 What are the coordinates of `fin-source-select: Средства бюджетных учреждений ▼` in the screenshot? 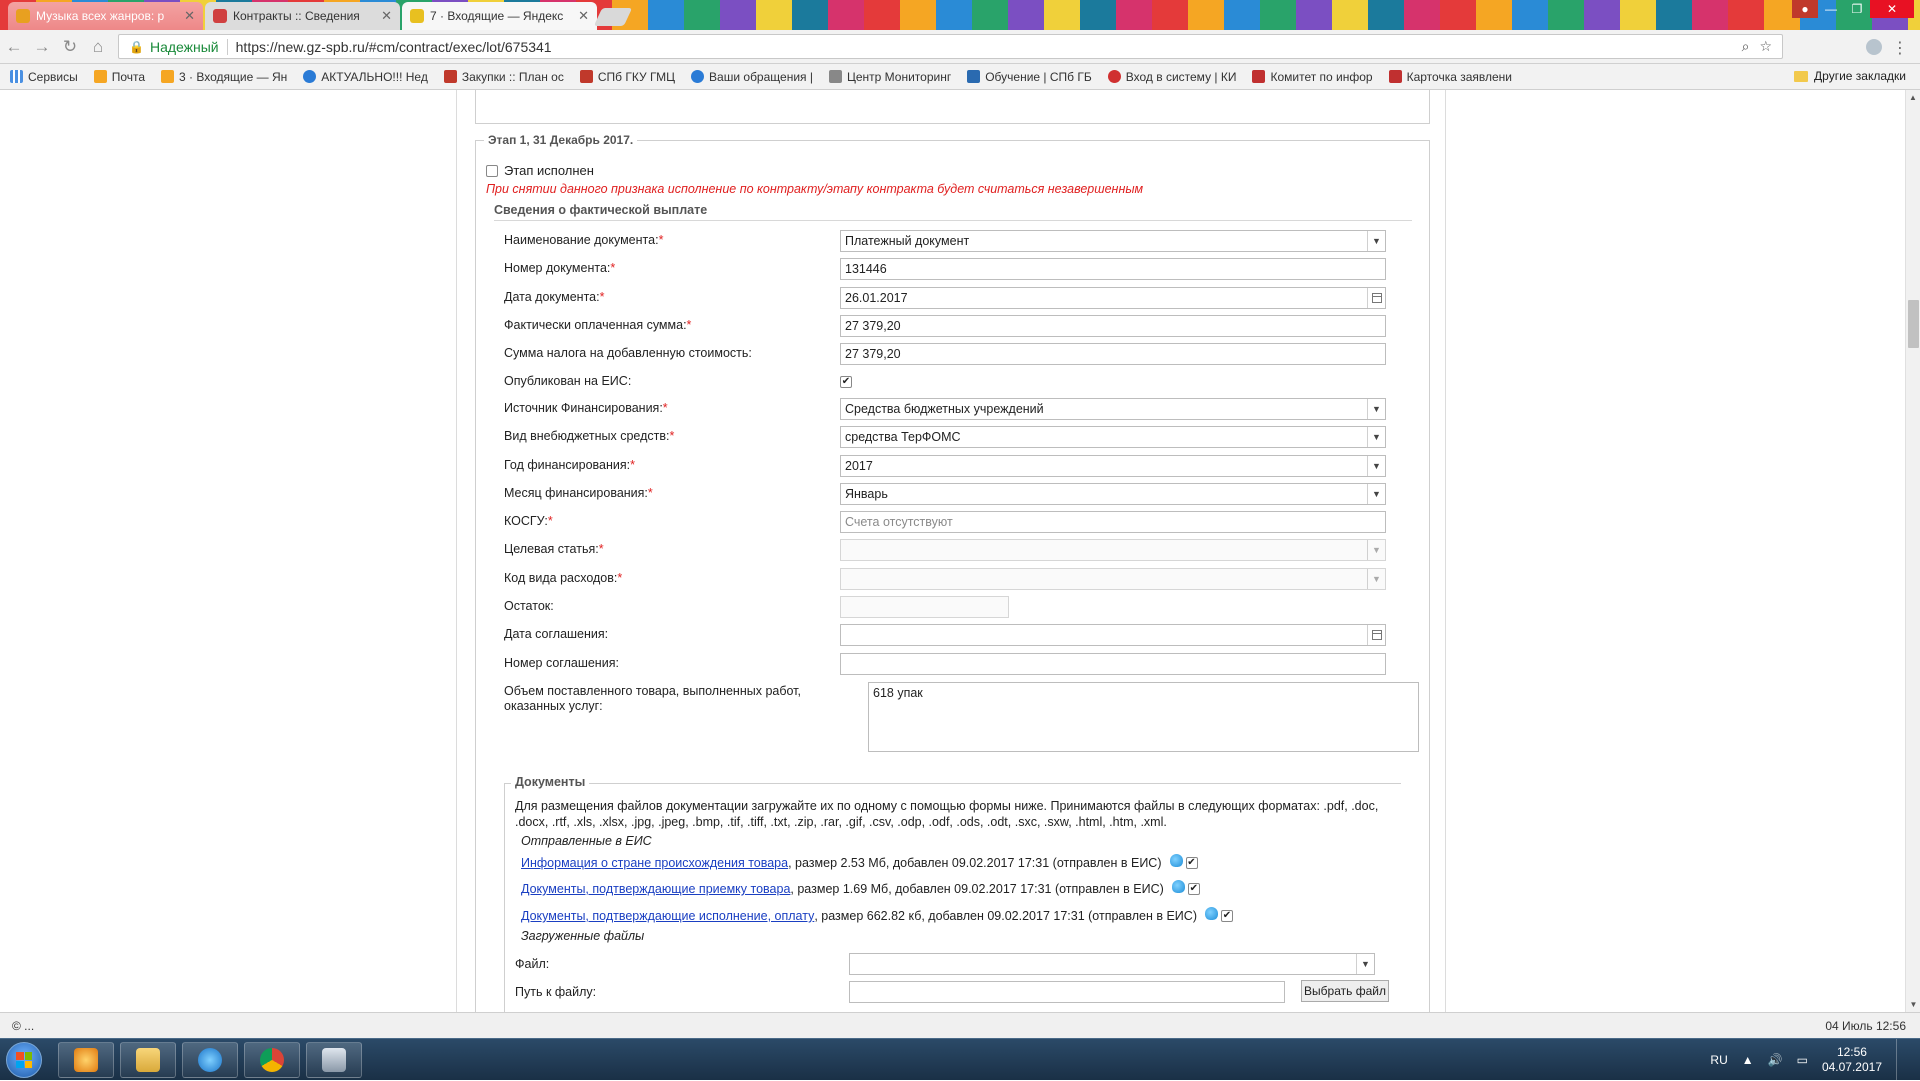 It's located at (1113, 408).